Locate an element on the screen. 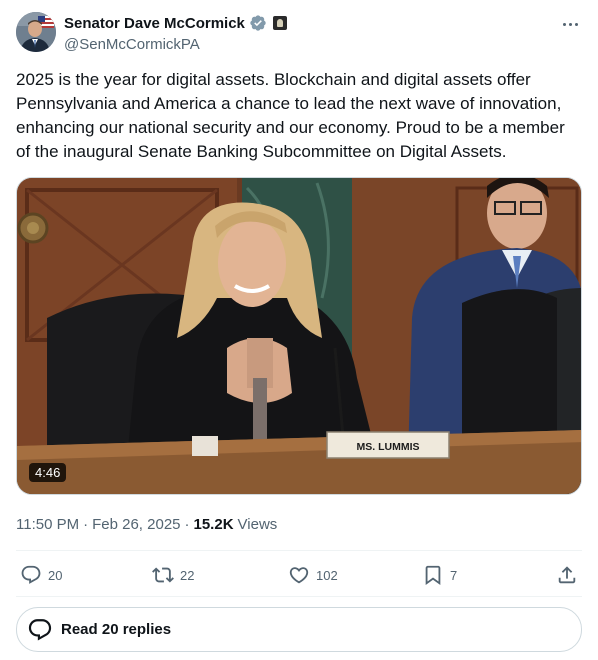 This screenshot has width=598, height=660. reply-count: 20 is located at coordinates (55, 575).